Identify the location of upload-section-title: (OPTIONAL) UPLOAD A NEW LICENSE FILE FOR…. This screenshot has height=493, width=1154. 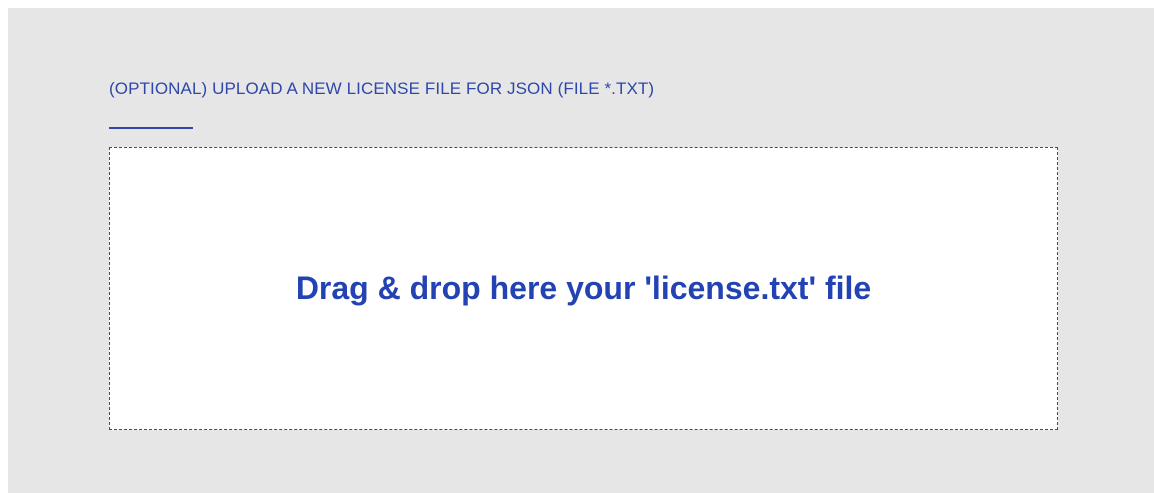
(382, 88).